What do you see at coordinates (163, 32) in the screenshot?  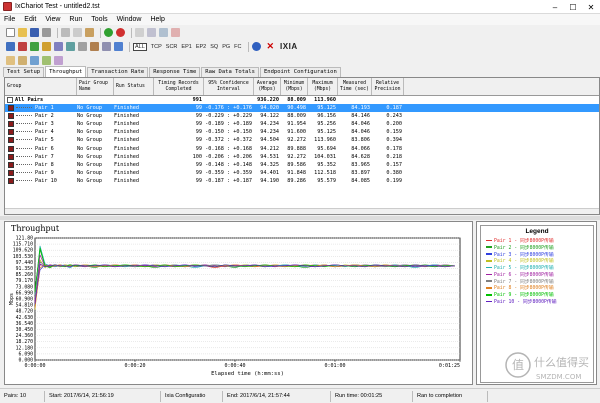 I see `edit-icon` at bounding box center [163, 32].